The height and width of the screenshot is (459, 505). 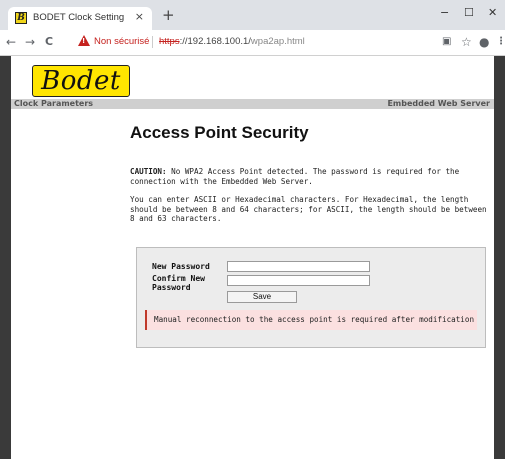 What do you see at coordinates (169, 41) in the screenshot?
I see `url-scheme: https` at bounding box center [169, 41].